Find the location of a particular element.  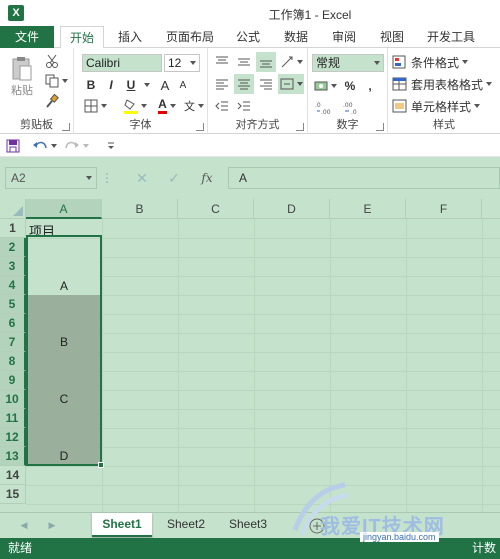

column-header-f: F is located at coordinates (444, 209).